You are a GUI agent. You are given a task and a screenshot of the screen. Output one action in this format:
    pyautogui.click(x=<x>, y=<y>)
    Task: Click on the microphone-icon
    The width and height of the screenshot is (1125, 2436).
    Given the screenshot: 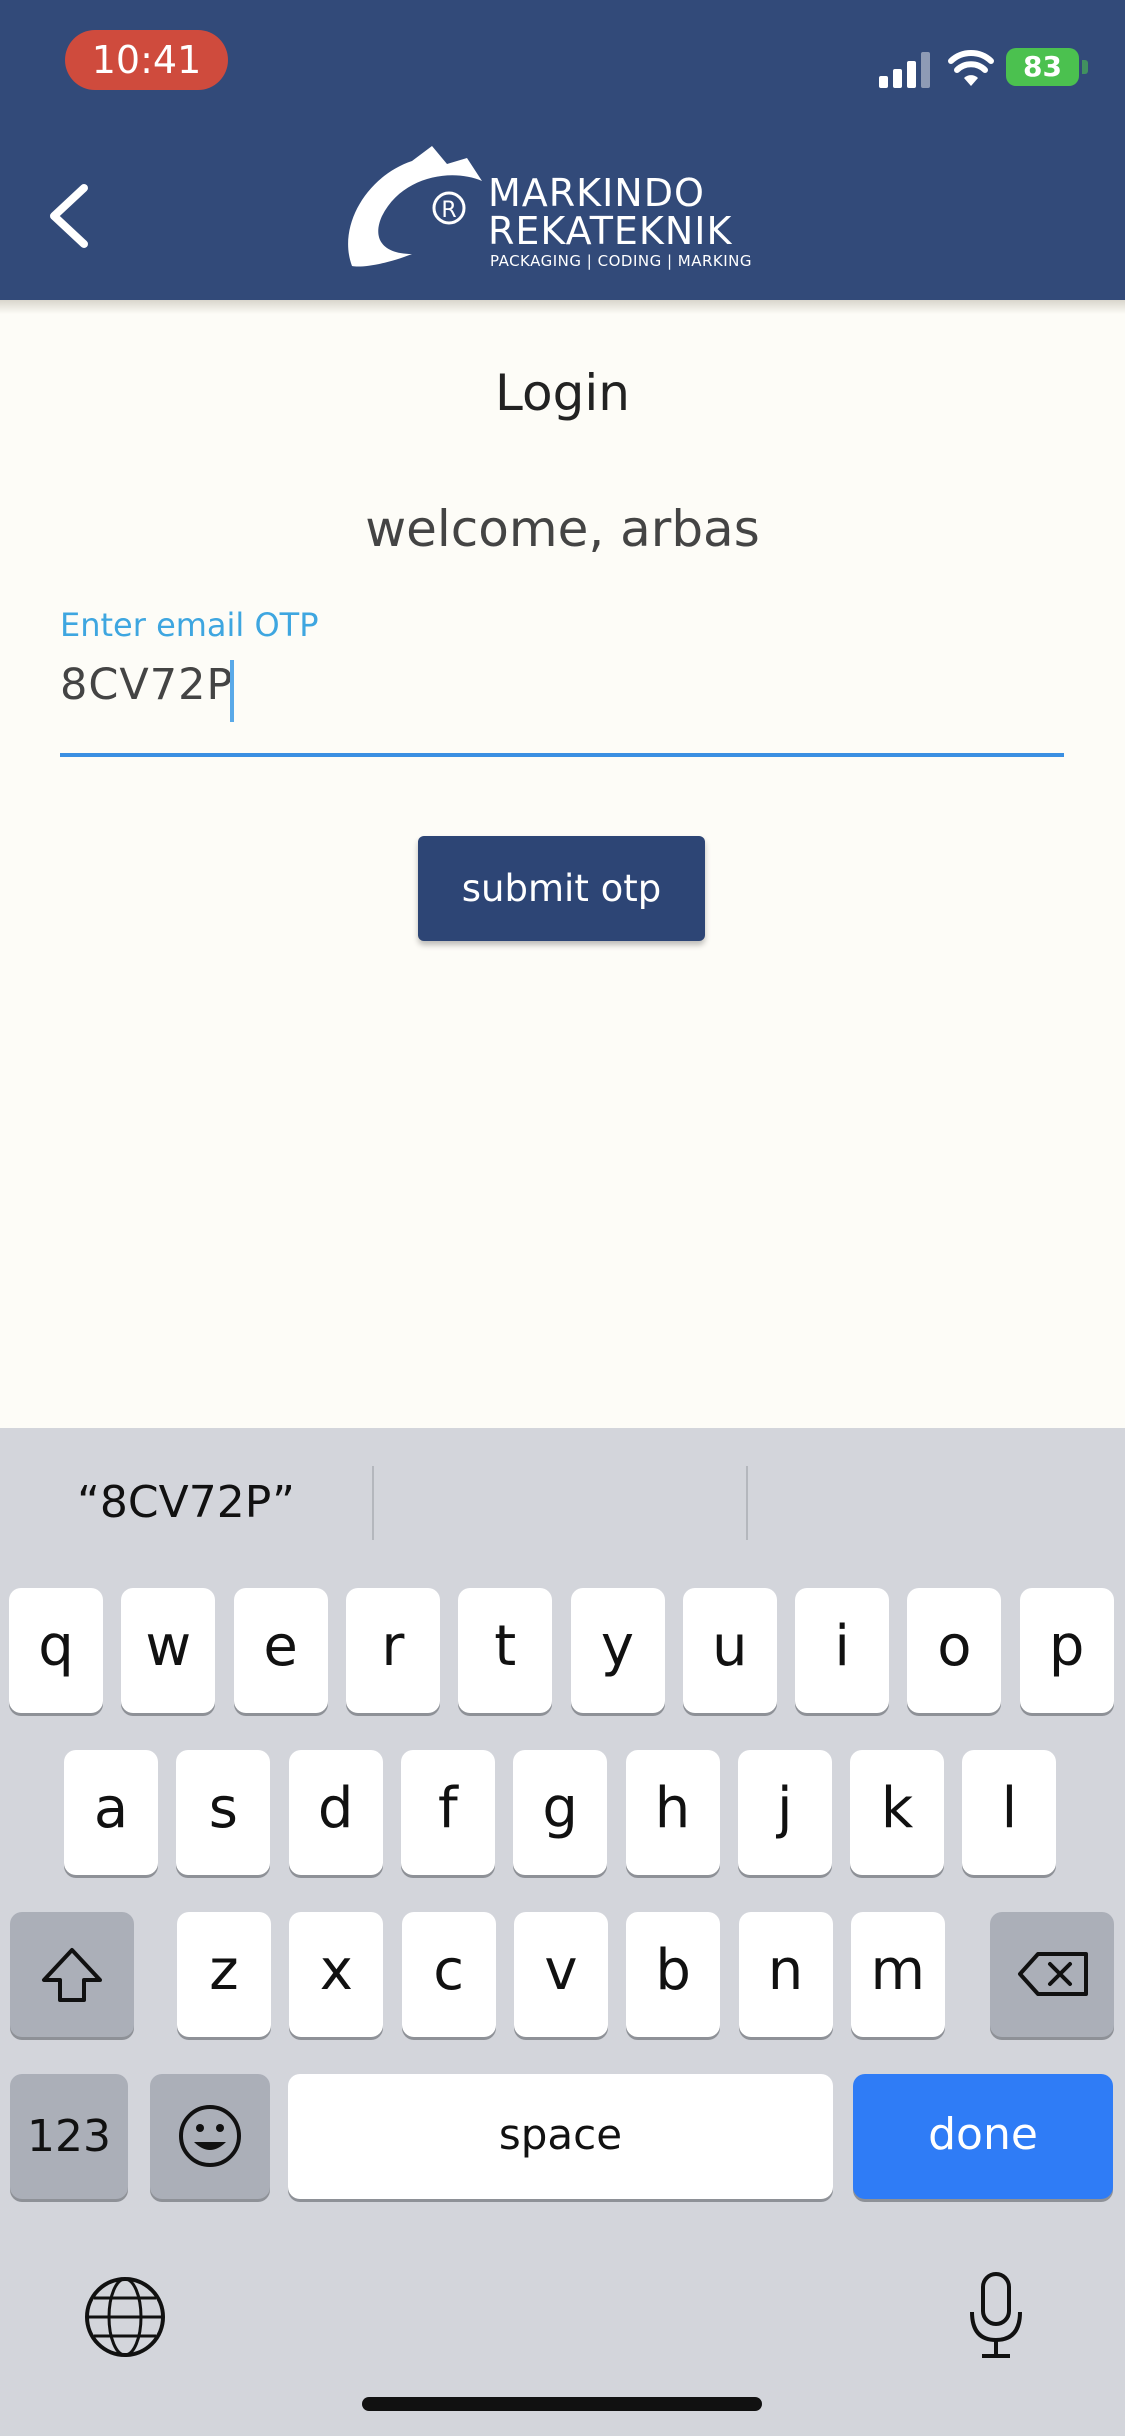 What is the action you would take?
    pyautogui.click(x=996, y=2316)
    